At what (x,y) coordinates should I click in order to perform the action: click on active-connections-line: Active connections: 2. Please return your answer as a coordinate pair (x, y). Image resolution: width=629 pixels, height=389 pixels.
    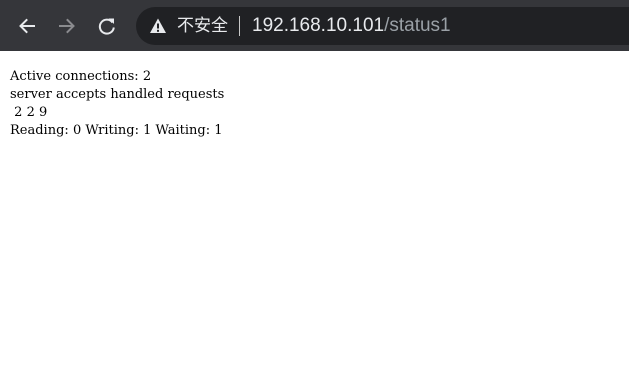
    Looking at the image, I should click on (117, 77).